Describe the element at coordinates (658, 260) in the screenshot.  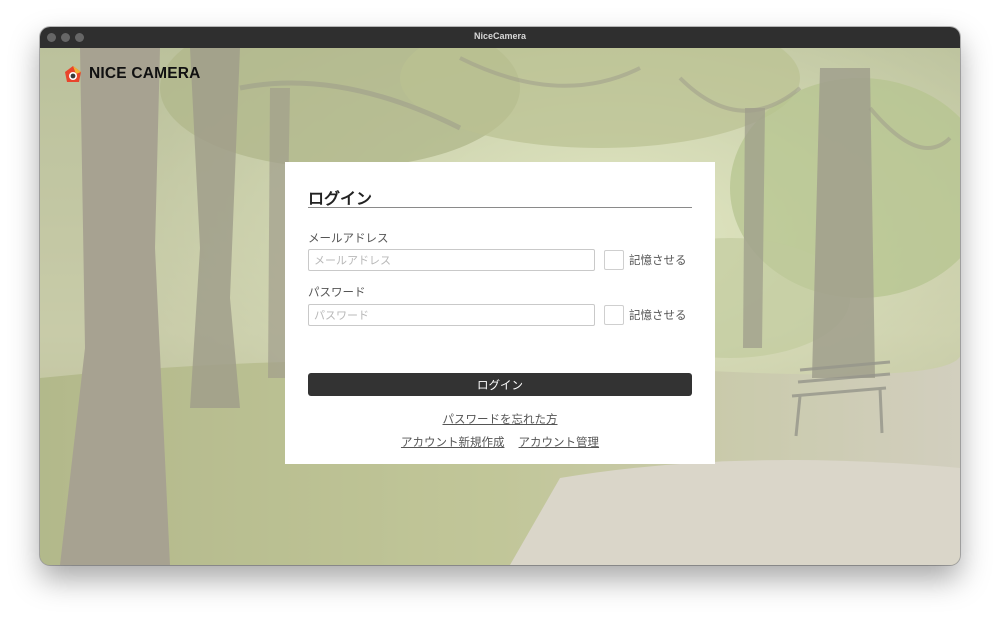
I see `remember-email-label: 記憶させる` at that location.